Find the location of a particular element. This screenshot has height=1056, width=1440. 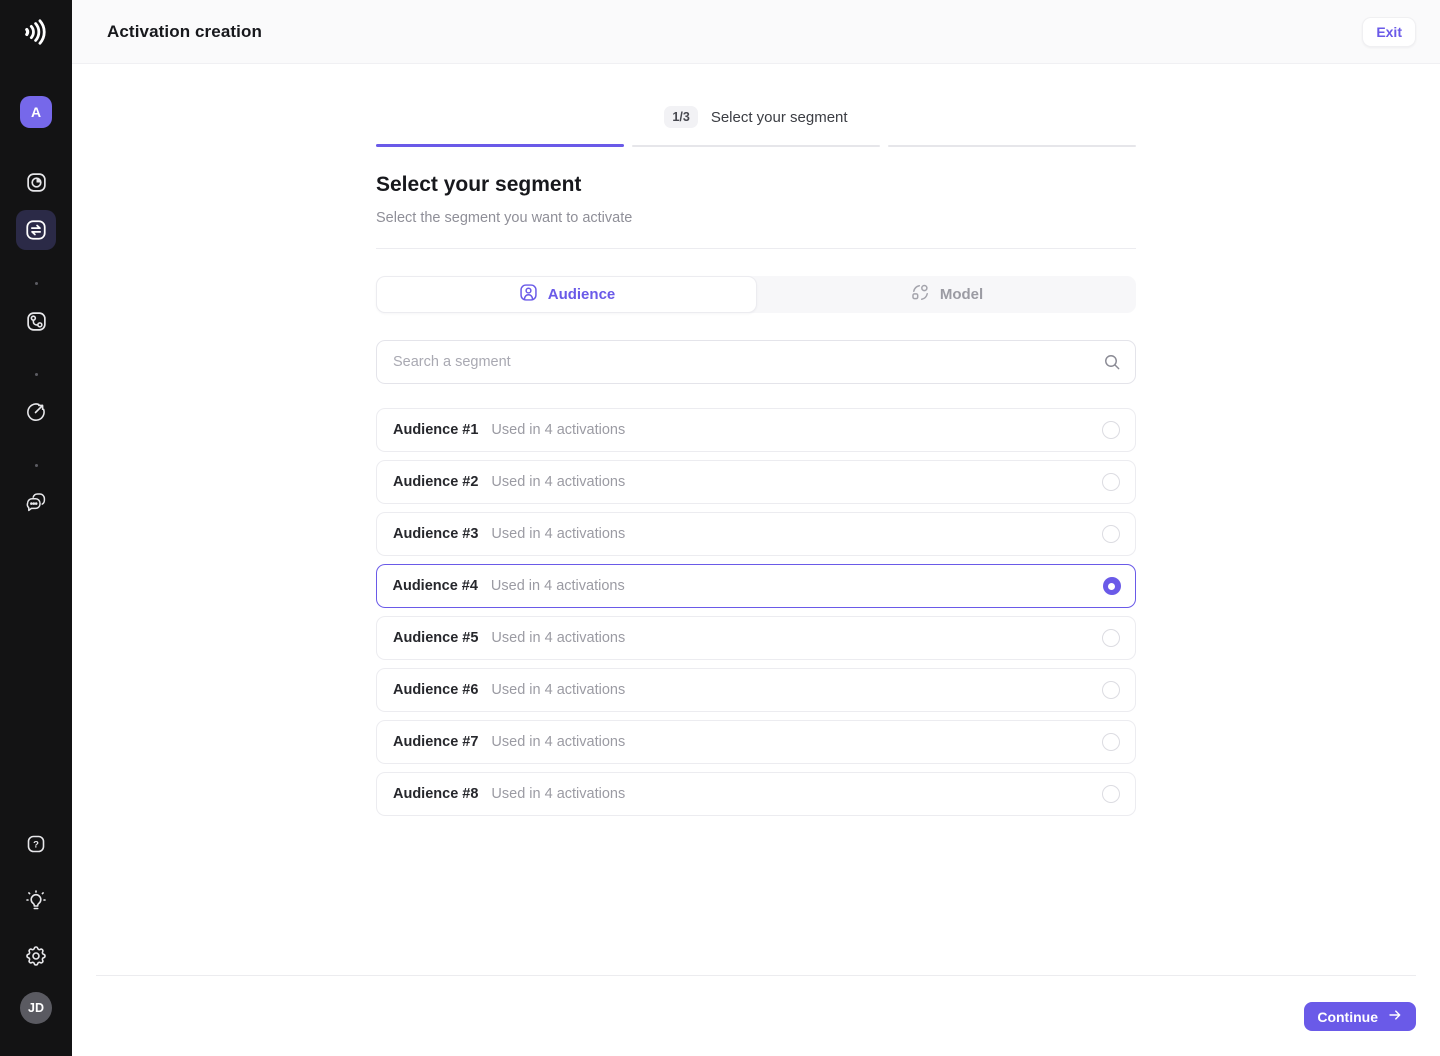

segment-row: Audience #4 Used in 4 activations is located at coordinates (756, 586).